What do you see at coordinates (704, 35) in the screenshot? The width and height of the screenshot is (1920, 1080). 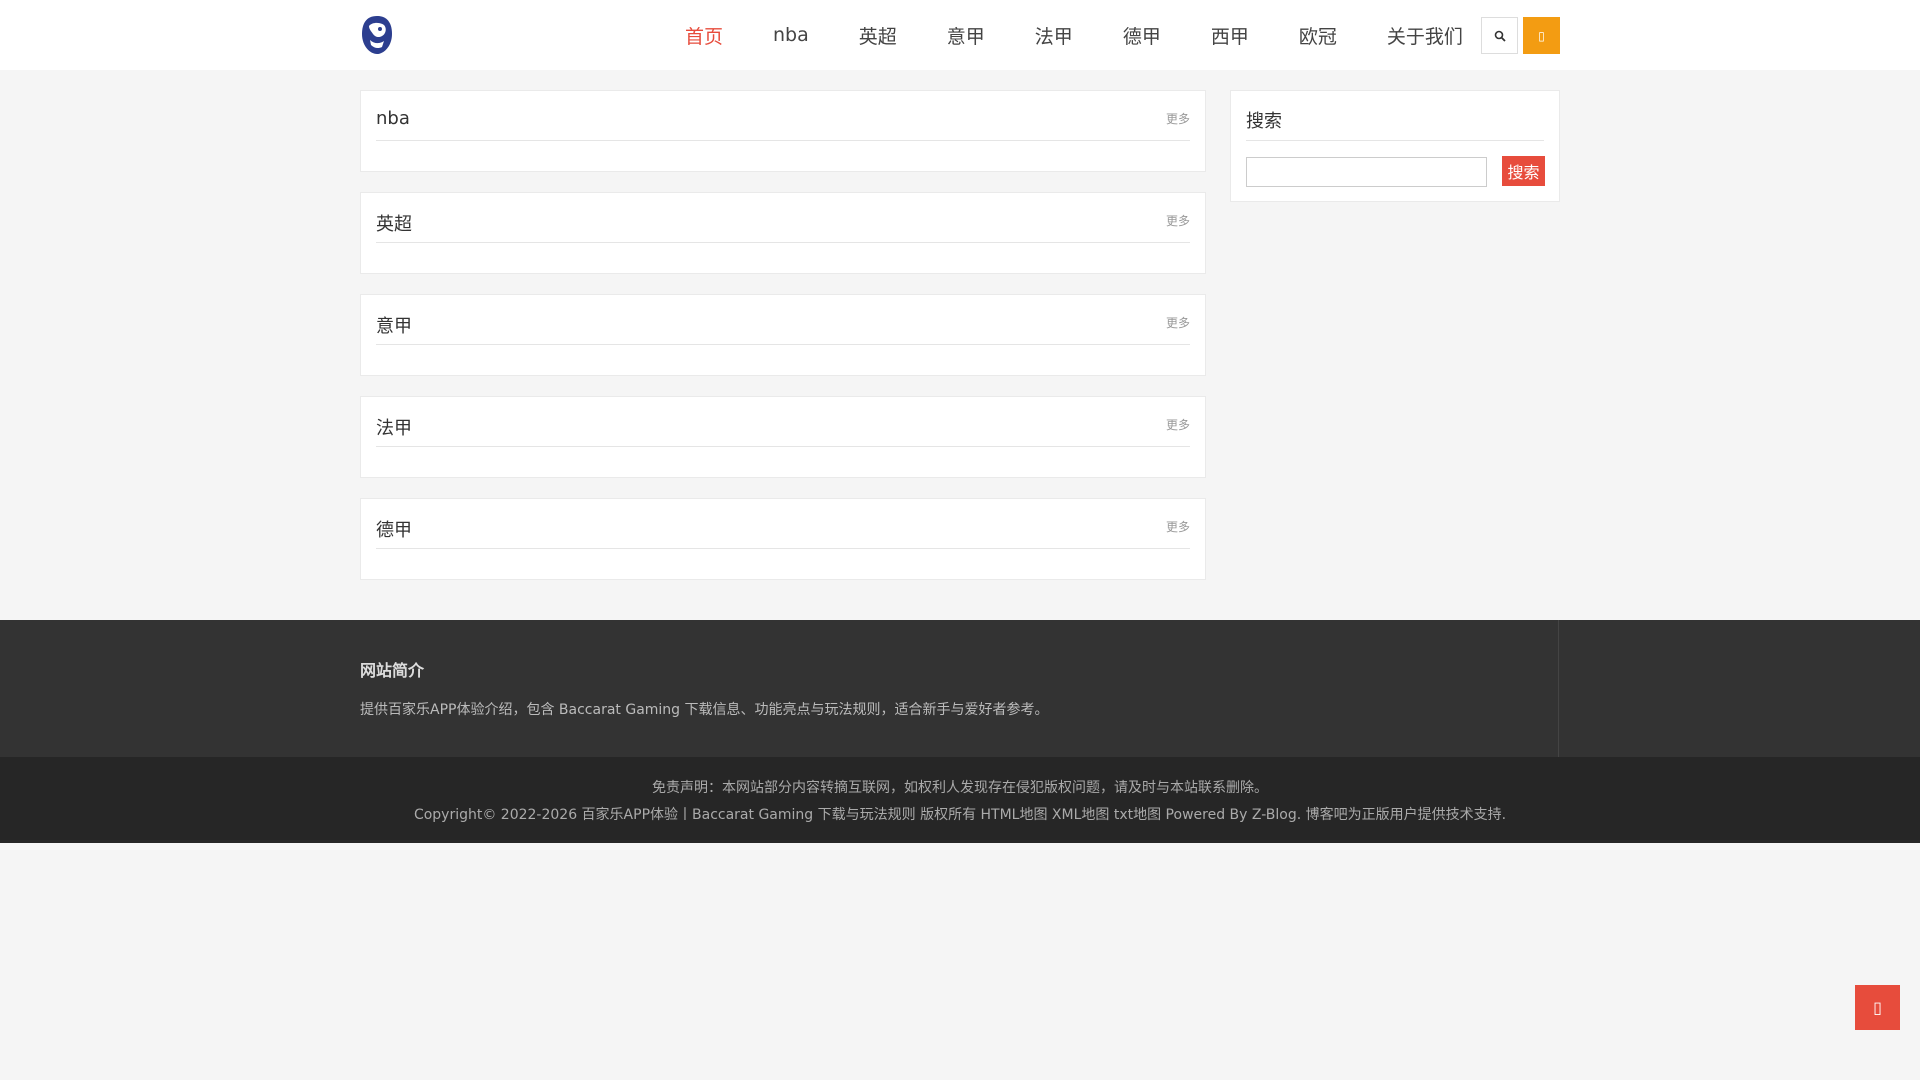 I see `nav-item-home: 首页` at bounding box center [704, 35].